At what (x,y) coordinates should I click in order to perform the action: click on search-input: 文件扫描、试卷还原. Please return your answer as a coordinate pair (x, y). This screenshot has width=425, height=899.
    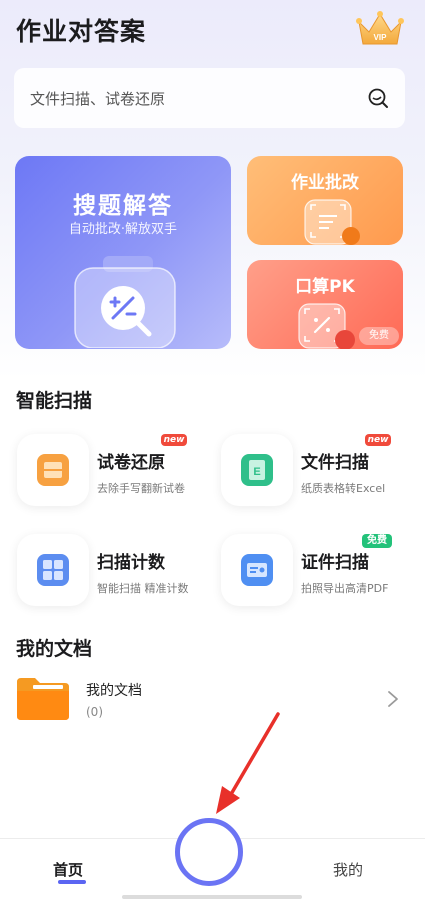
    Looking at the image, I should click on (198, 98).